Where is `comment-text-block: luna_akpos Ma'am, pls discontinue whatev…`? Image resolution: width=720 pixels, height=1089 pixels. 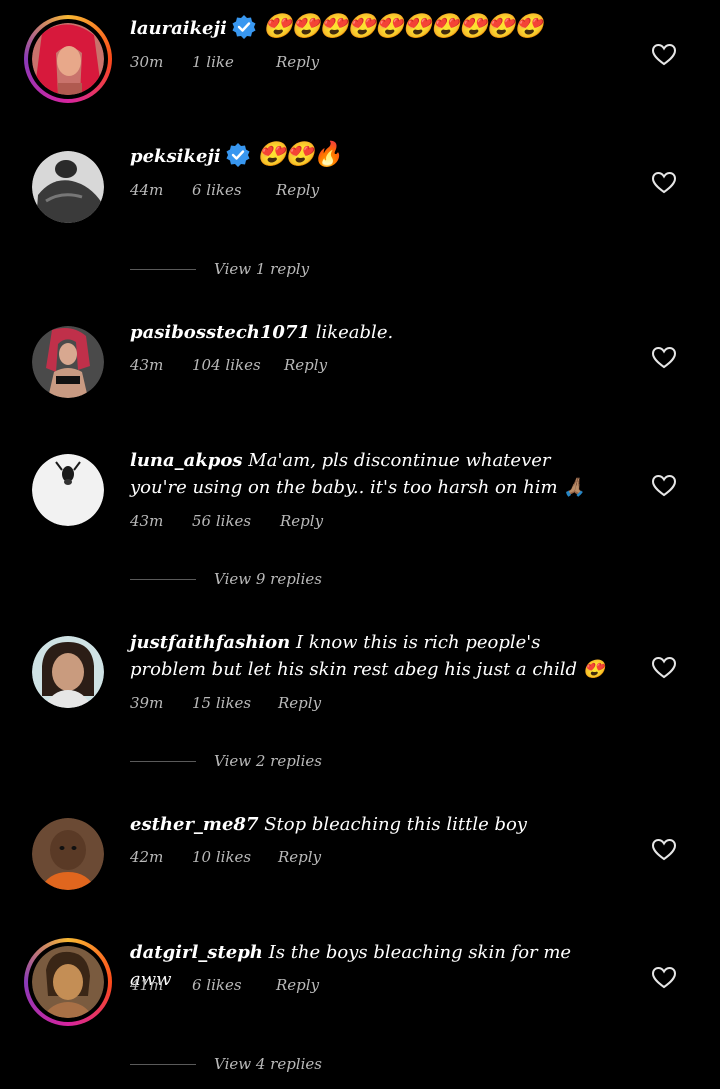 comment-text-block: luna_akpos Ma'am, pls discontinue whatev… is located at coordinates (370, 474).